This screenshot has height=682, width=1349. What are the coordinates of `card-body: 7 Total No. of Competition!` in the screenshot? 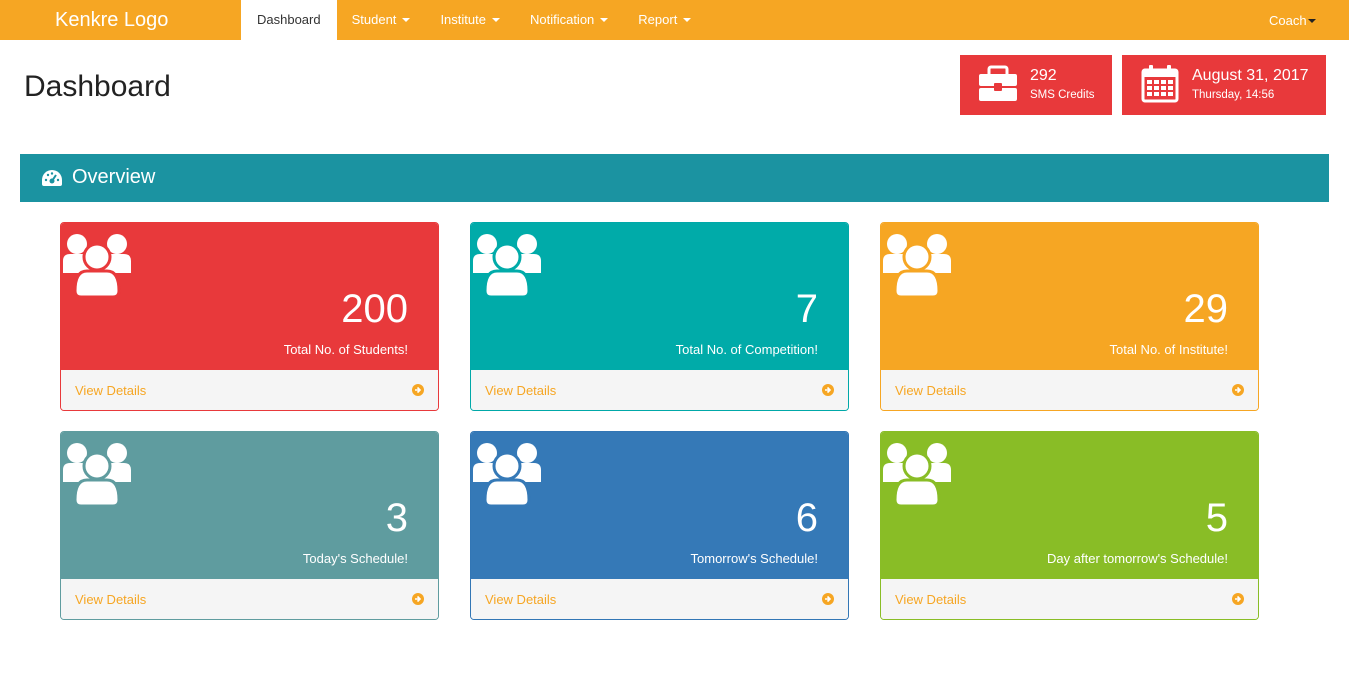 It's located at (659, 296).